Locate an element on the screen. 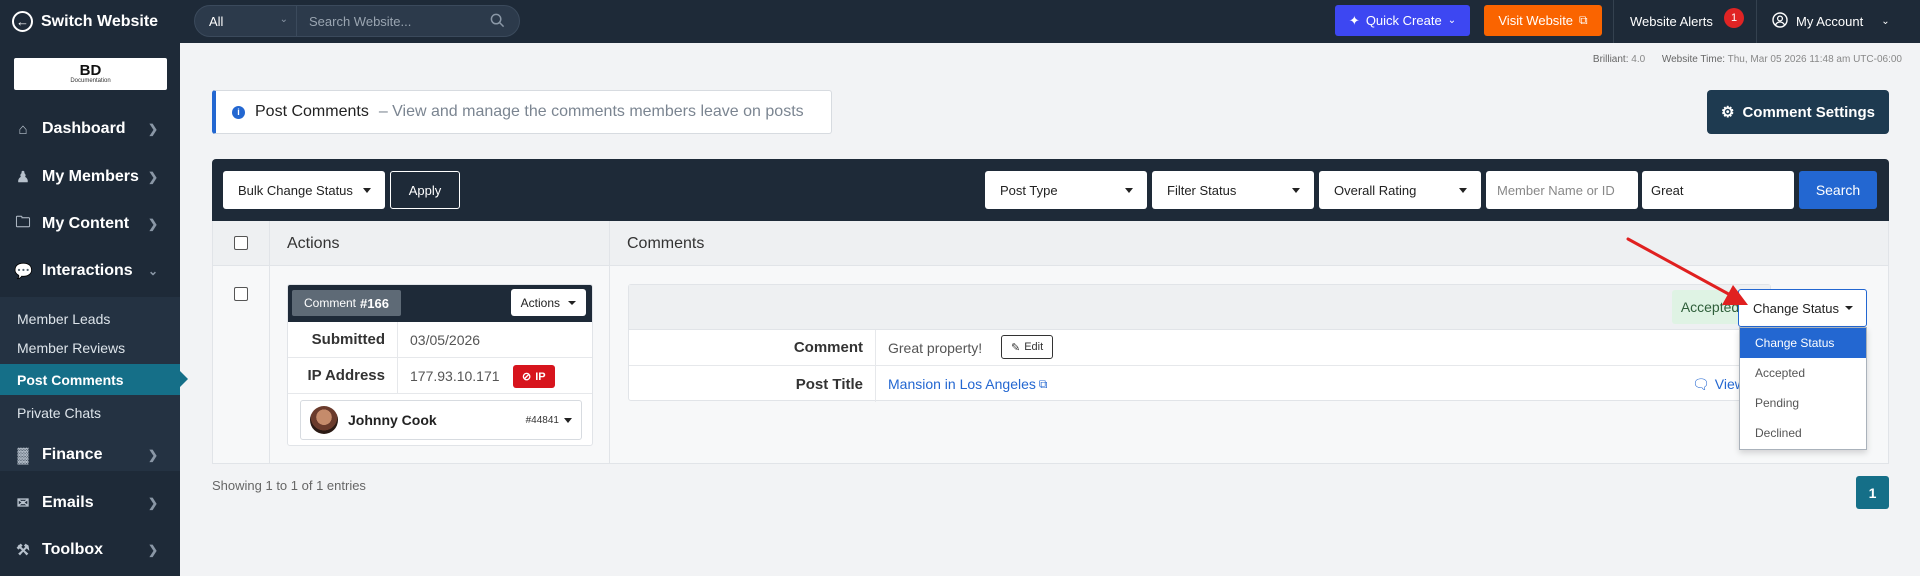 Image resolution: width=1920 pixels, height=576 pixels. filter-status-select: Filter Status is located at coordinates (1233, 190).